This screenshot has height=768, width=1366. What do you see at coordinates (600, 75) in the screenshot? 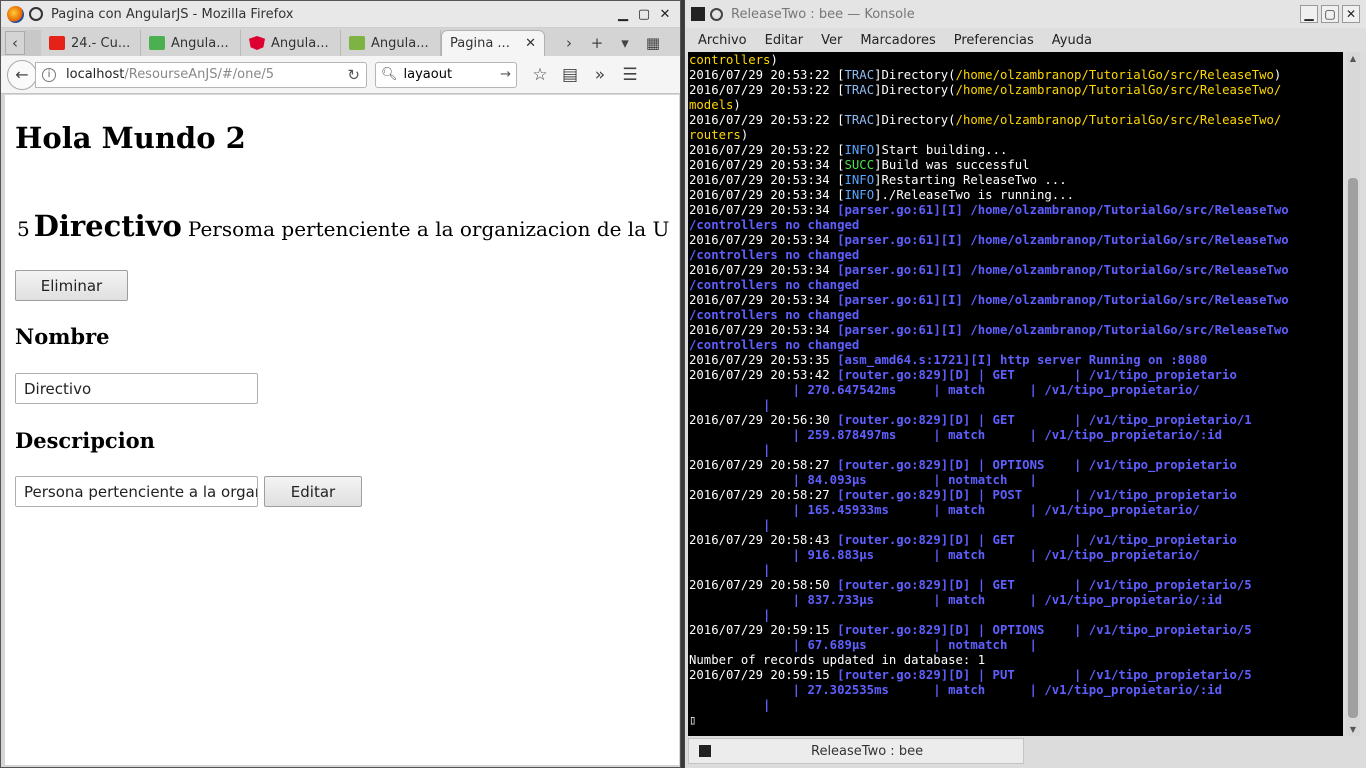
I see `overflow-chevron-icon: »` at bounding box center [600, 75].